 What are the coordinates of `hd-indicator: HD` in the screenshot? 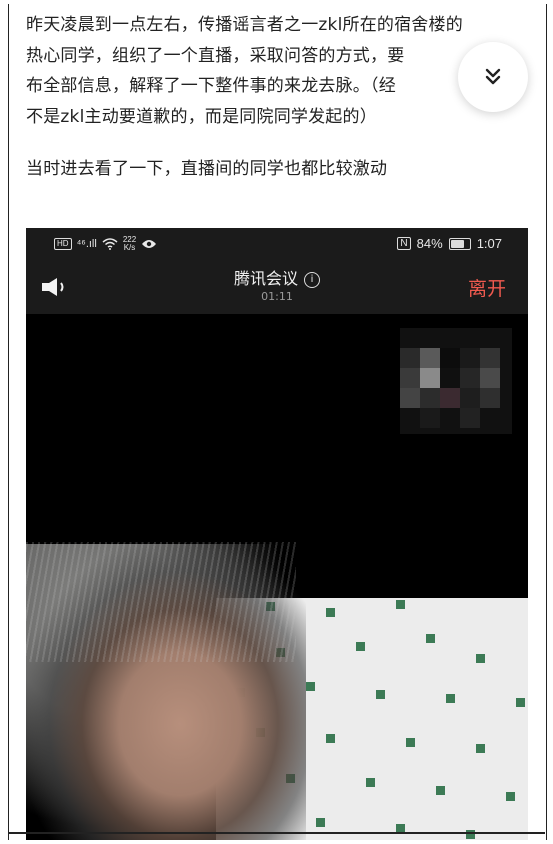 It's located at (63, 244).